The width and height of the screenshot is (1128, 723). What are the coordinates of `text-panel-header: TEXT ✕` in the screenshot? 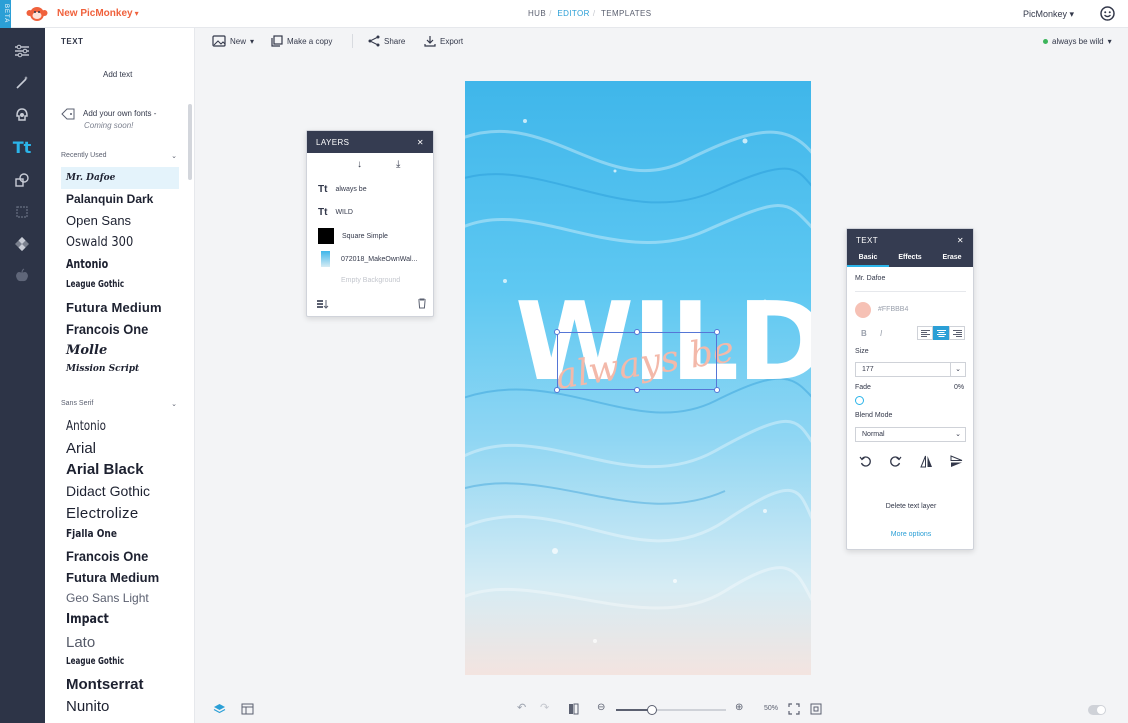 It's located at (910, 240).